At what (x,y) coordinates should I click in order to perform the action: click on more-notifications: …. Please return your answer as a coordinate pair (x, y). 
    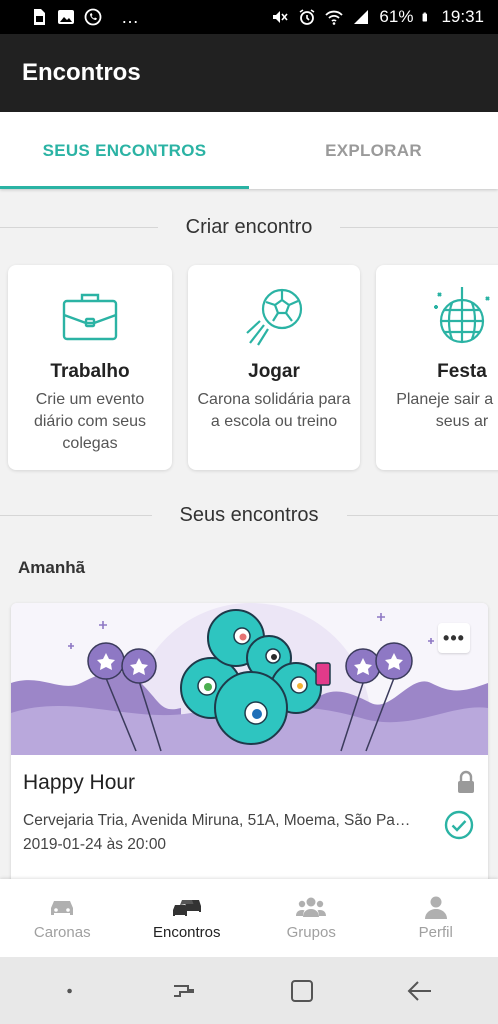
    Looking at the image, I should click on (130, 16).